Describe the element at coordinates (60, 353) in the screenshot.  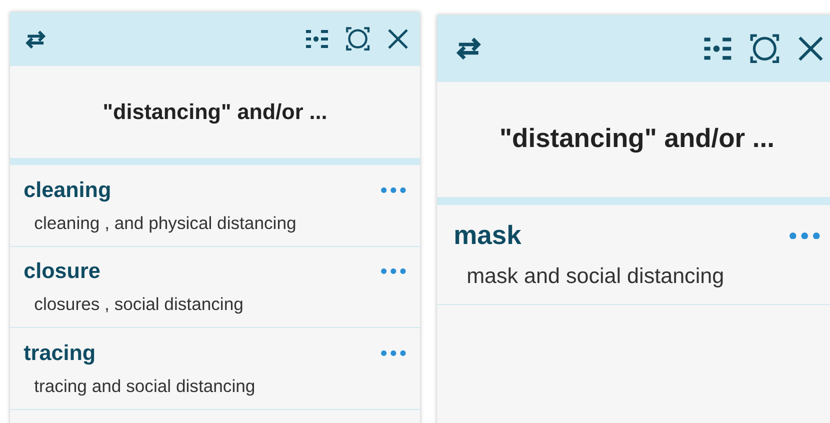
I see `term-title: tracing` at that location.